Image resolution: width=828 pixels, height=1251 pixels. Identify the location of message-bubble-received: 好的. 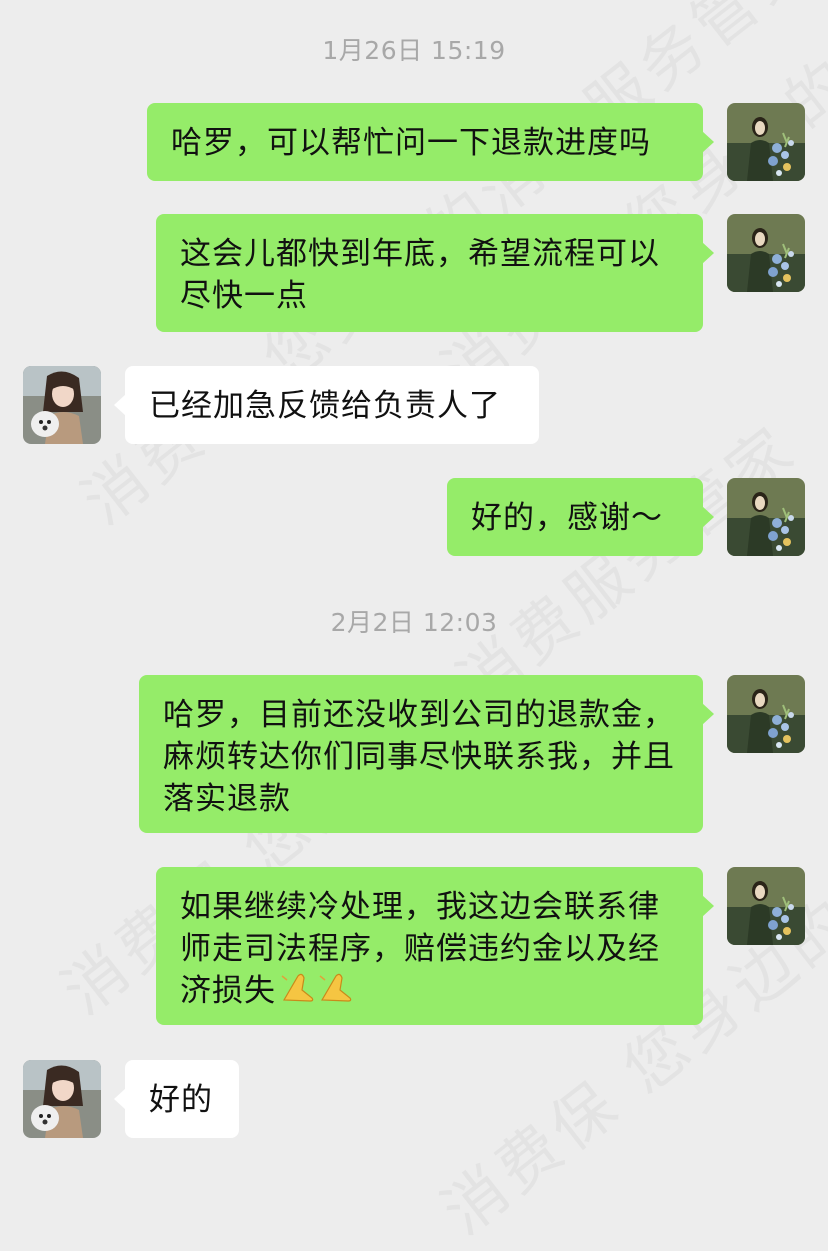
(176, 1099).